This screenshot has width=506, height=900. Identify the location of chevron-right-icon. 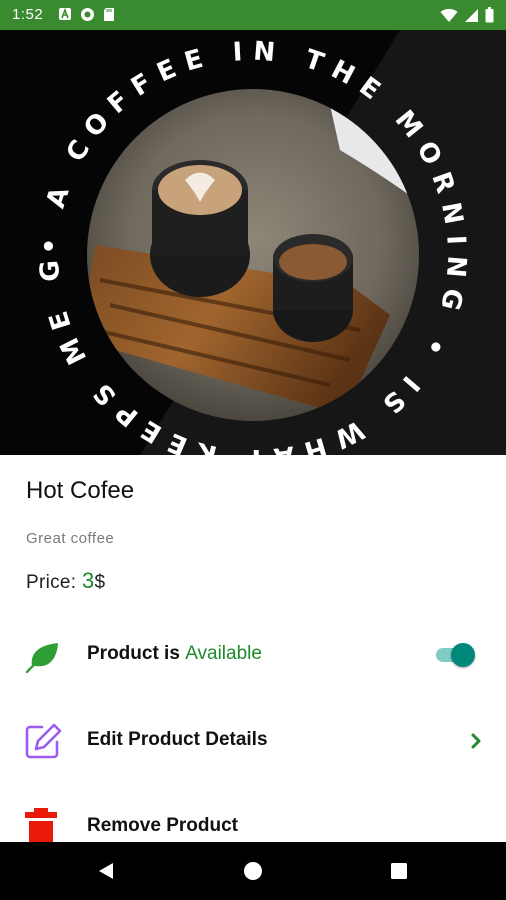
(476, 741).